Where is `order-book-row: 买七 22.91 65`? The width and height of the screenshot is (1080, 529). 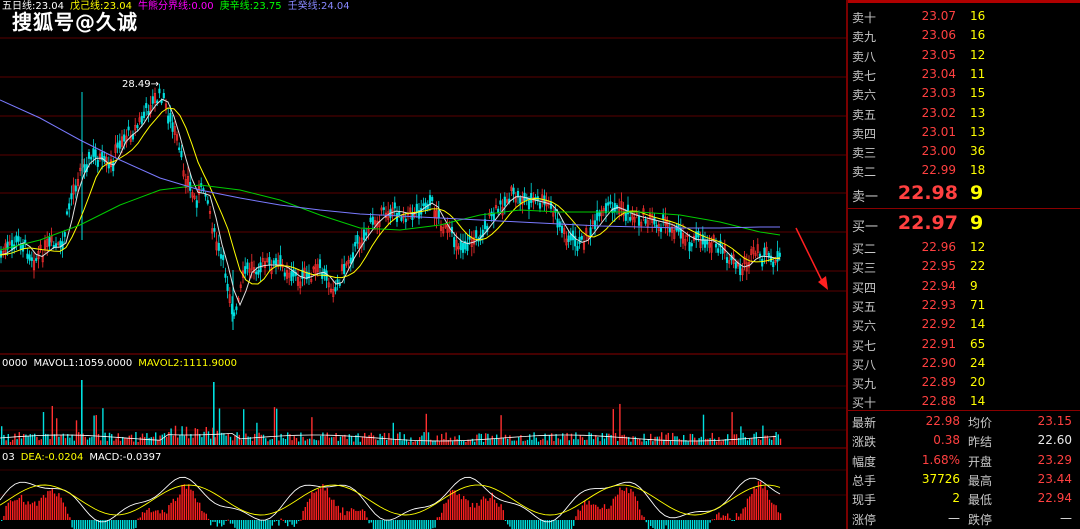
order-book-row: 买七 22.91 65 is located at coordinates (964, 344).